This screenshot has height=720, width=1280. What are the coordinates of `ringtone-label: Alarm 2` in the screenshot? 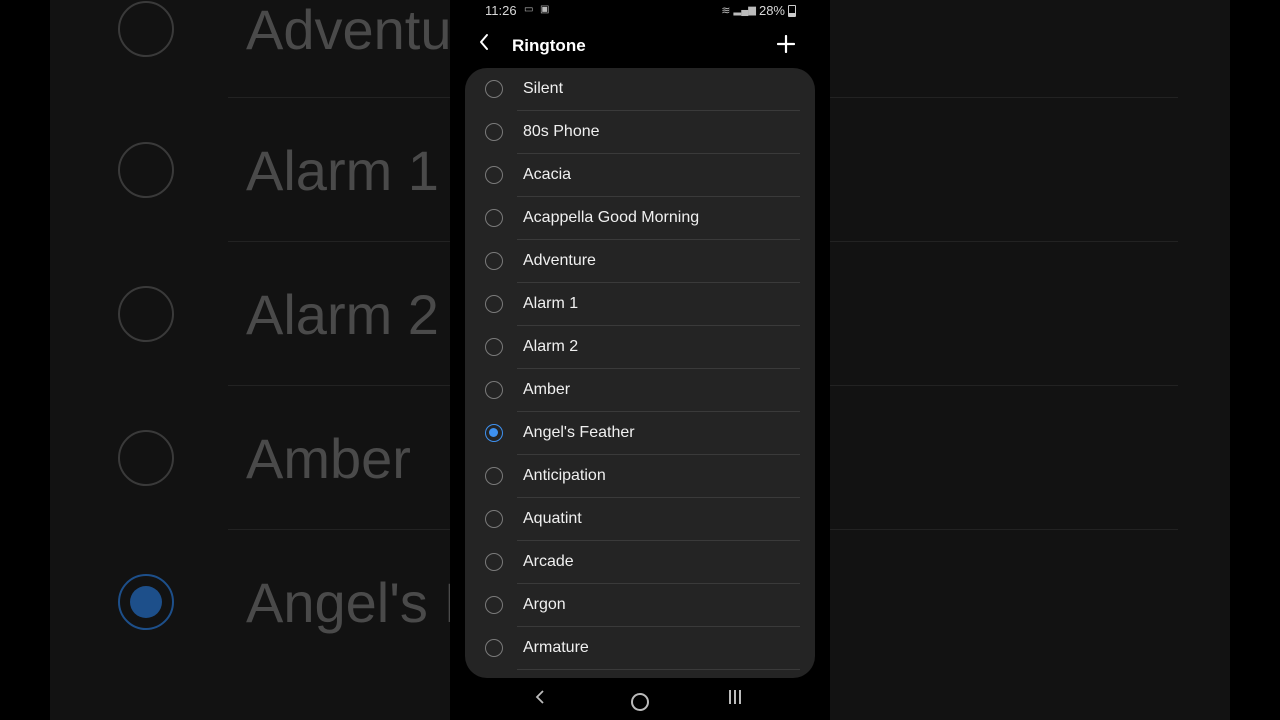 It's located at (551, 346).